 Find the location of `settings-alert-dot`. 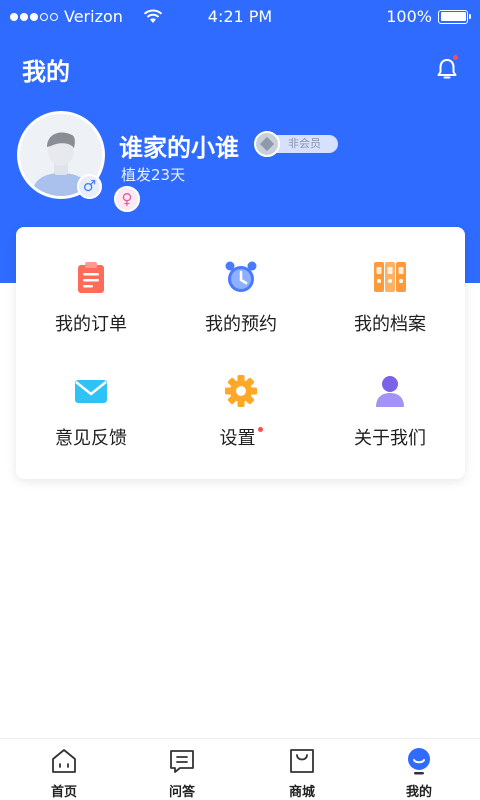

settings-alert-dot is located at coordinates (260, 429).